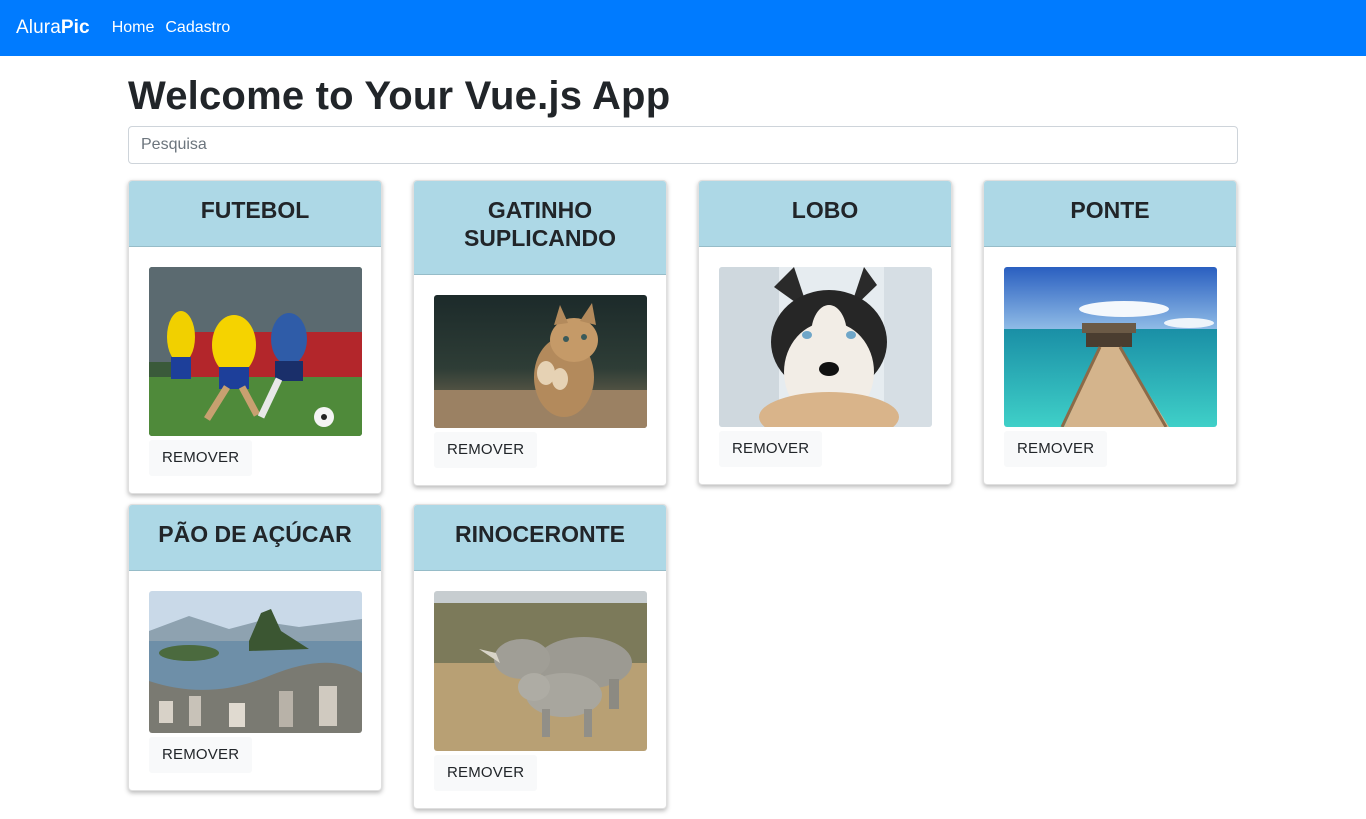 The height and width of the screenshot is (819, 1366). I want to click on photo-lobo, so click(825, 347).